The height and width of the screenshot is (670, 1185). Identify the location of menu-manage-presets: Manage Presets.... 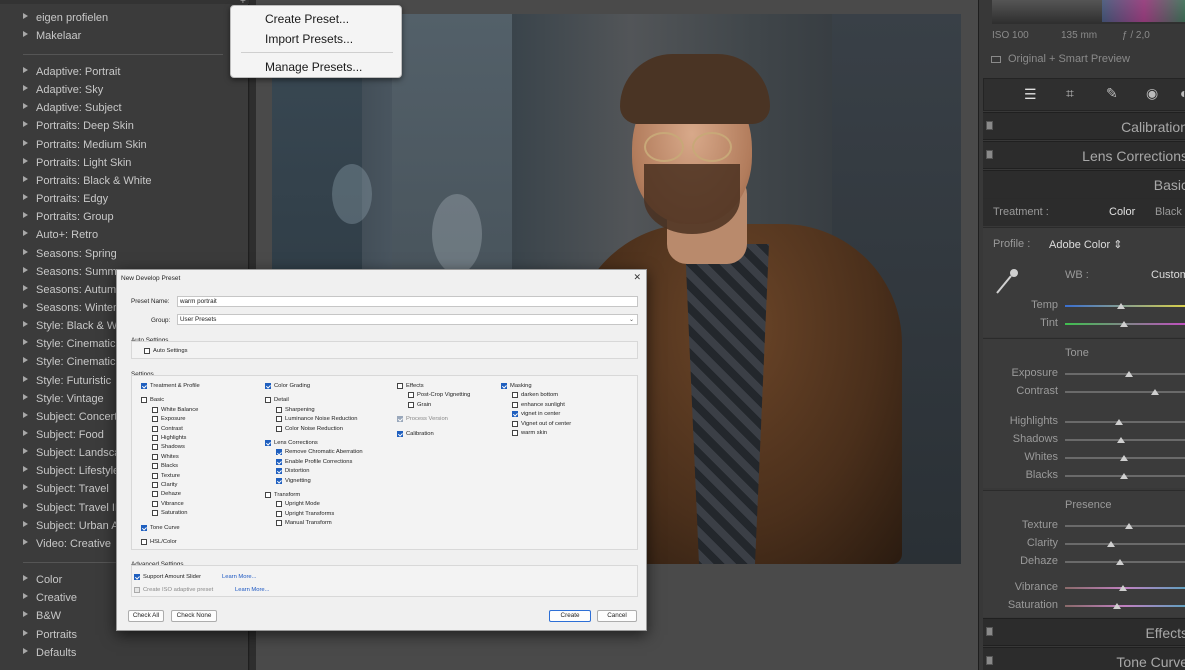
(313, 67).